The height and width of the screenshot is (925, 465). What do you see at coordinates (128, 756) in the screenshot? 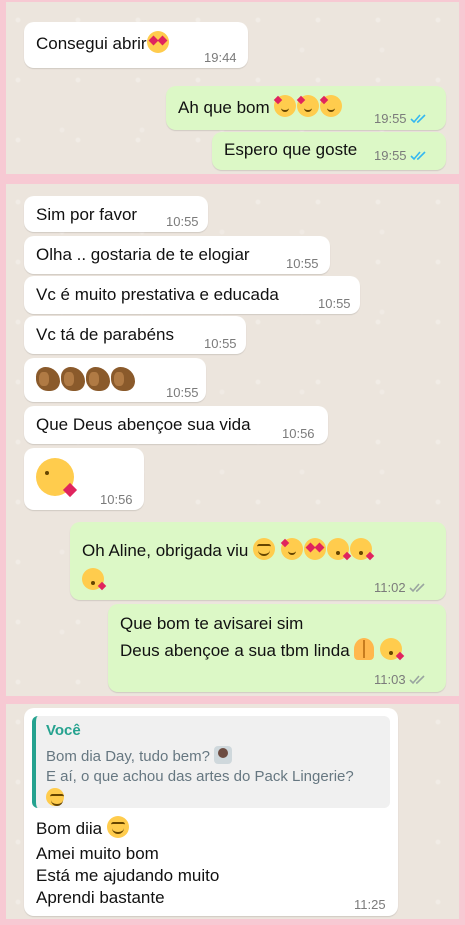
I see `quote-text: Bom dia Day, tudo bem?` at bounding box center [128, 756].